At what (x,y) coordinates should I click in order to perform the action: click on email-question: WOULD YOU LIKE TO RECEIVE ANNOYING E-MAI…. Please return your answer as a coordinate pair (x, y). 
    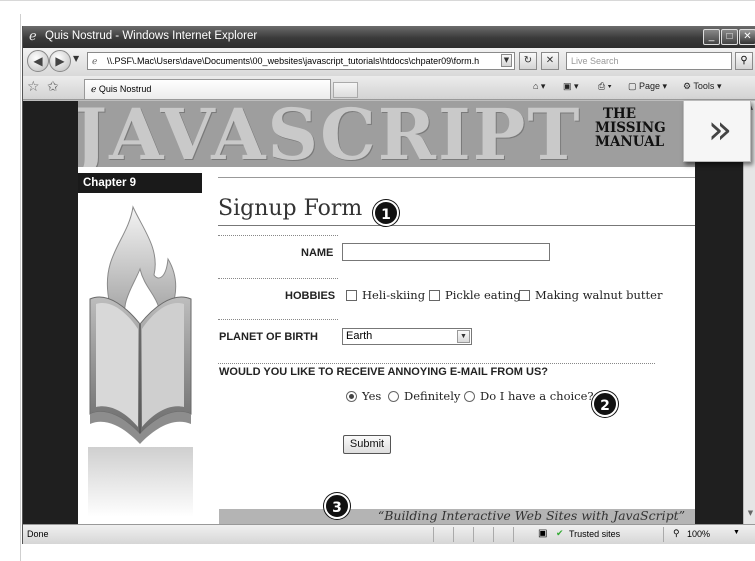
    Looking at the image, I should click on (383, 372).